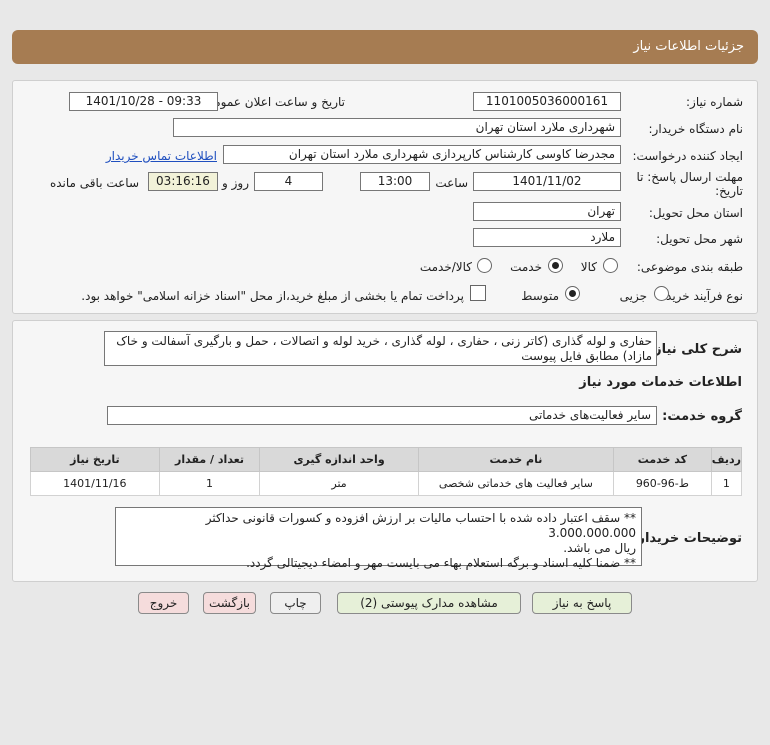 Image resolution: width=770 pixels, height=745 pixels. Describe the element at coordinates (395, 181) in the screenshot. I see `deadline-time-field: 13:00` at that location.